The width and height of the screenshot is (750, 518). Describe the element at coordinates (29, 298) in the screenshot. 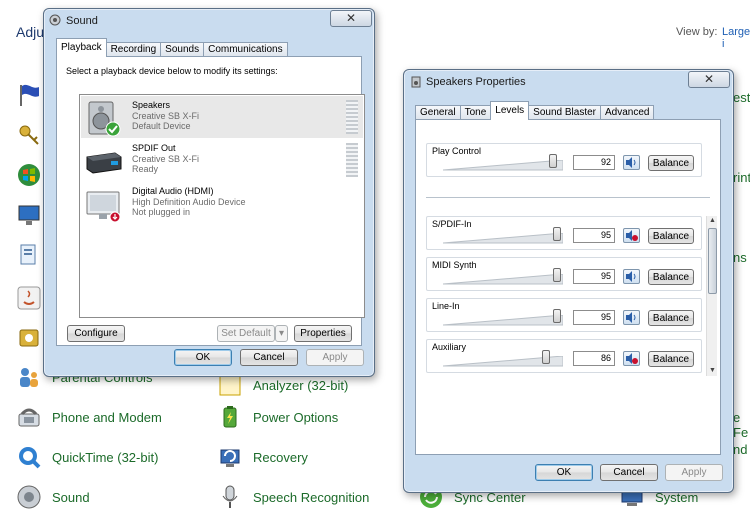

I see `java-icon` at that location.